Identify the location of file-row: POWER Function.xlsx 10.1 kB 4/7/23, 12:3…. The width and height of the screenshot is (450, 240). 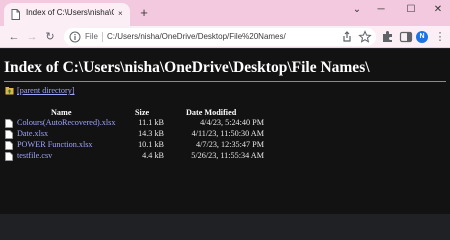
(225, 145).